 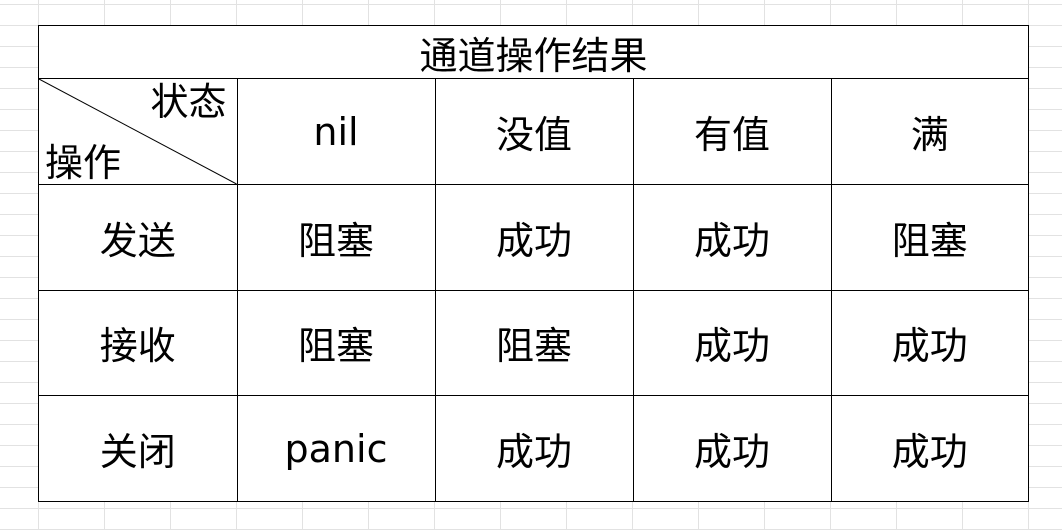 I want to click on column-header: 有值, so click(x=732, y=132).